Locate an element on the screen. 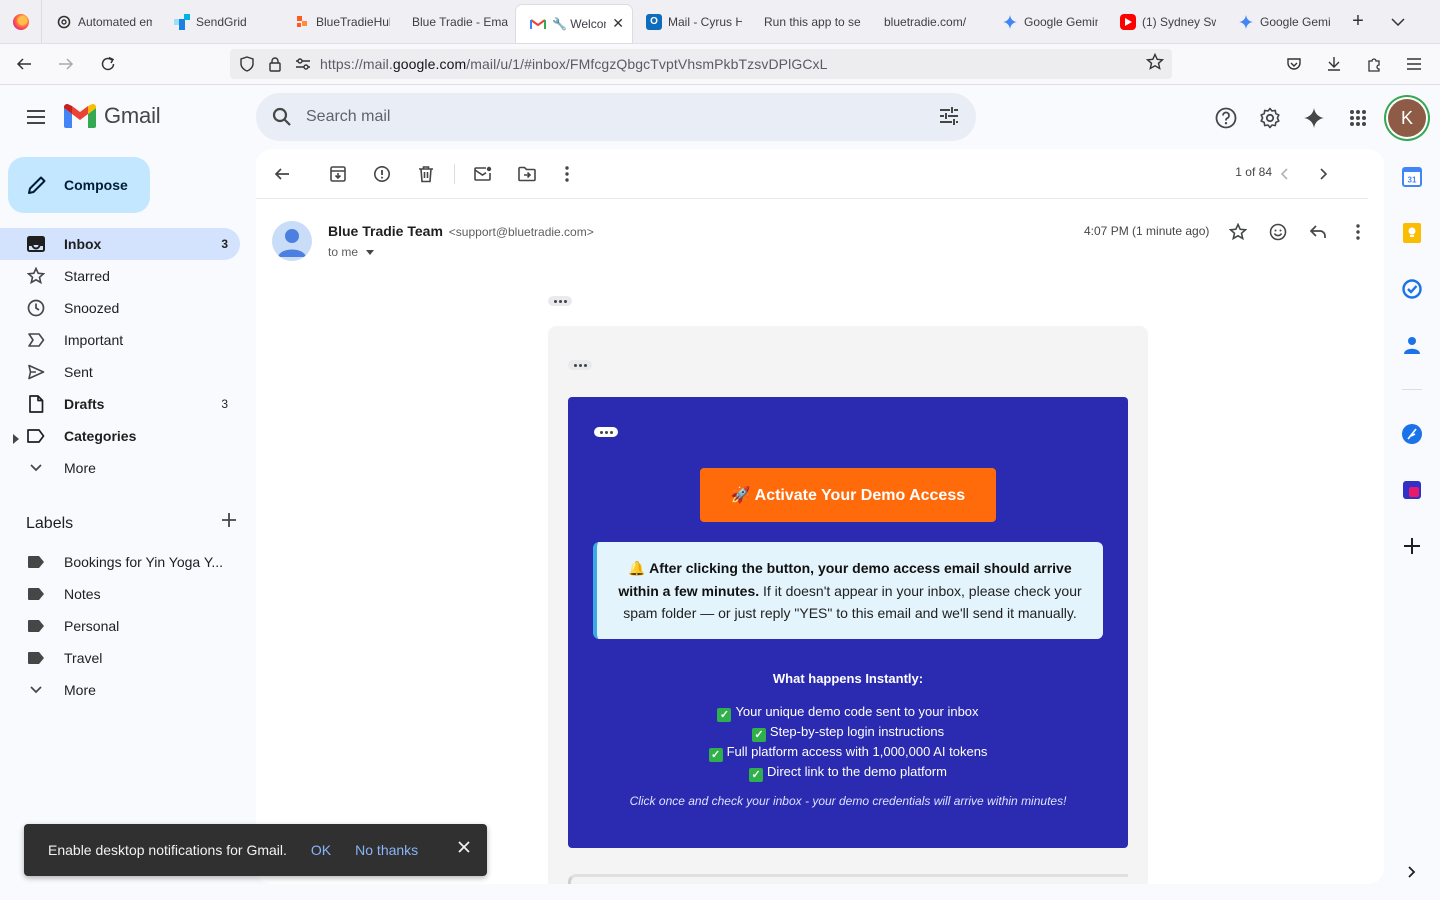  labels-more: More is located at coordinates (120, 690).